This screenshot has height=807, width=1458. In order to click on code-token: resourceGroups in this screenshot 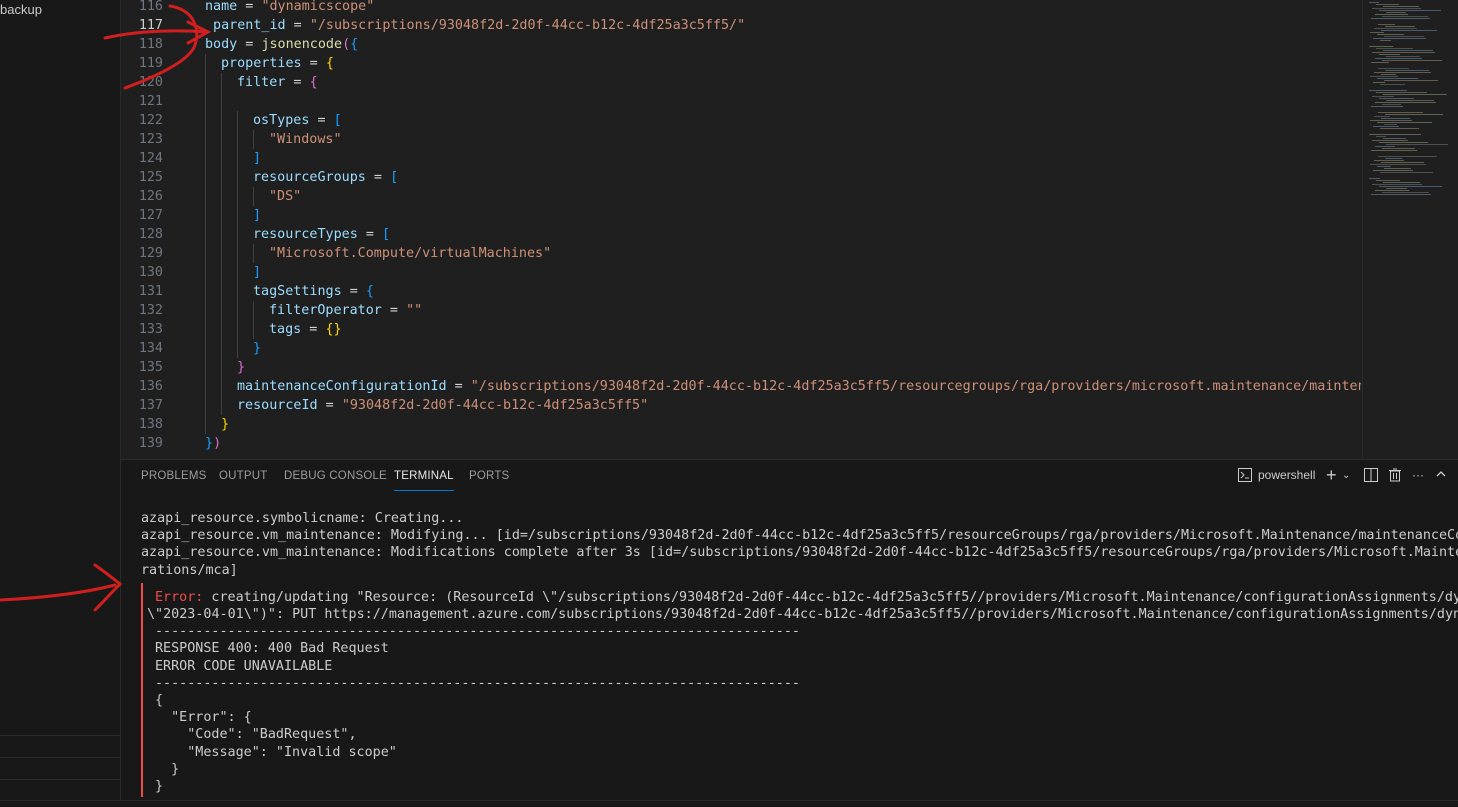, I will do `click(309, 177)`.